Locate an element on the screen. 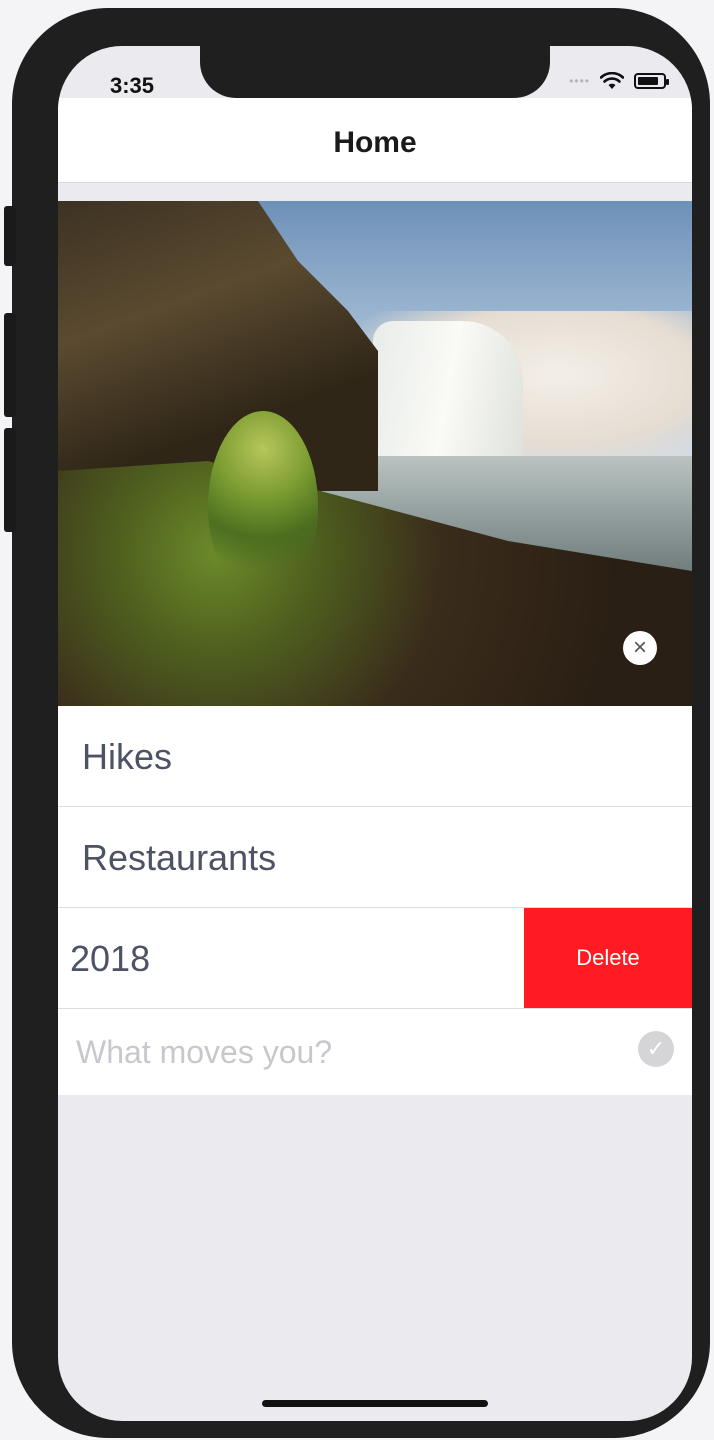 The image size is (714, 1440). checkmark-icon: ✓ is located at coordinates (656, 1048).